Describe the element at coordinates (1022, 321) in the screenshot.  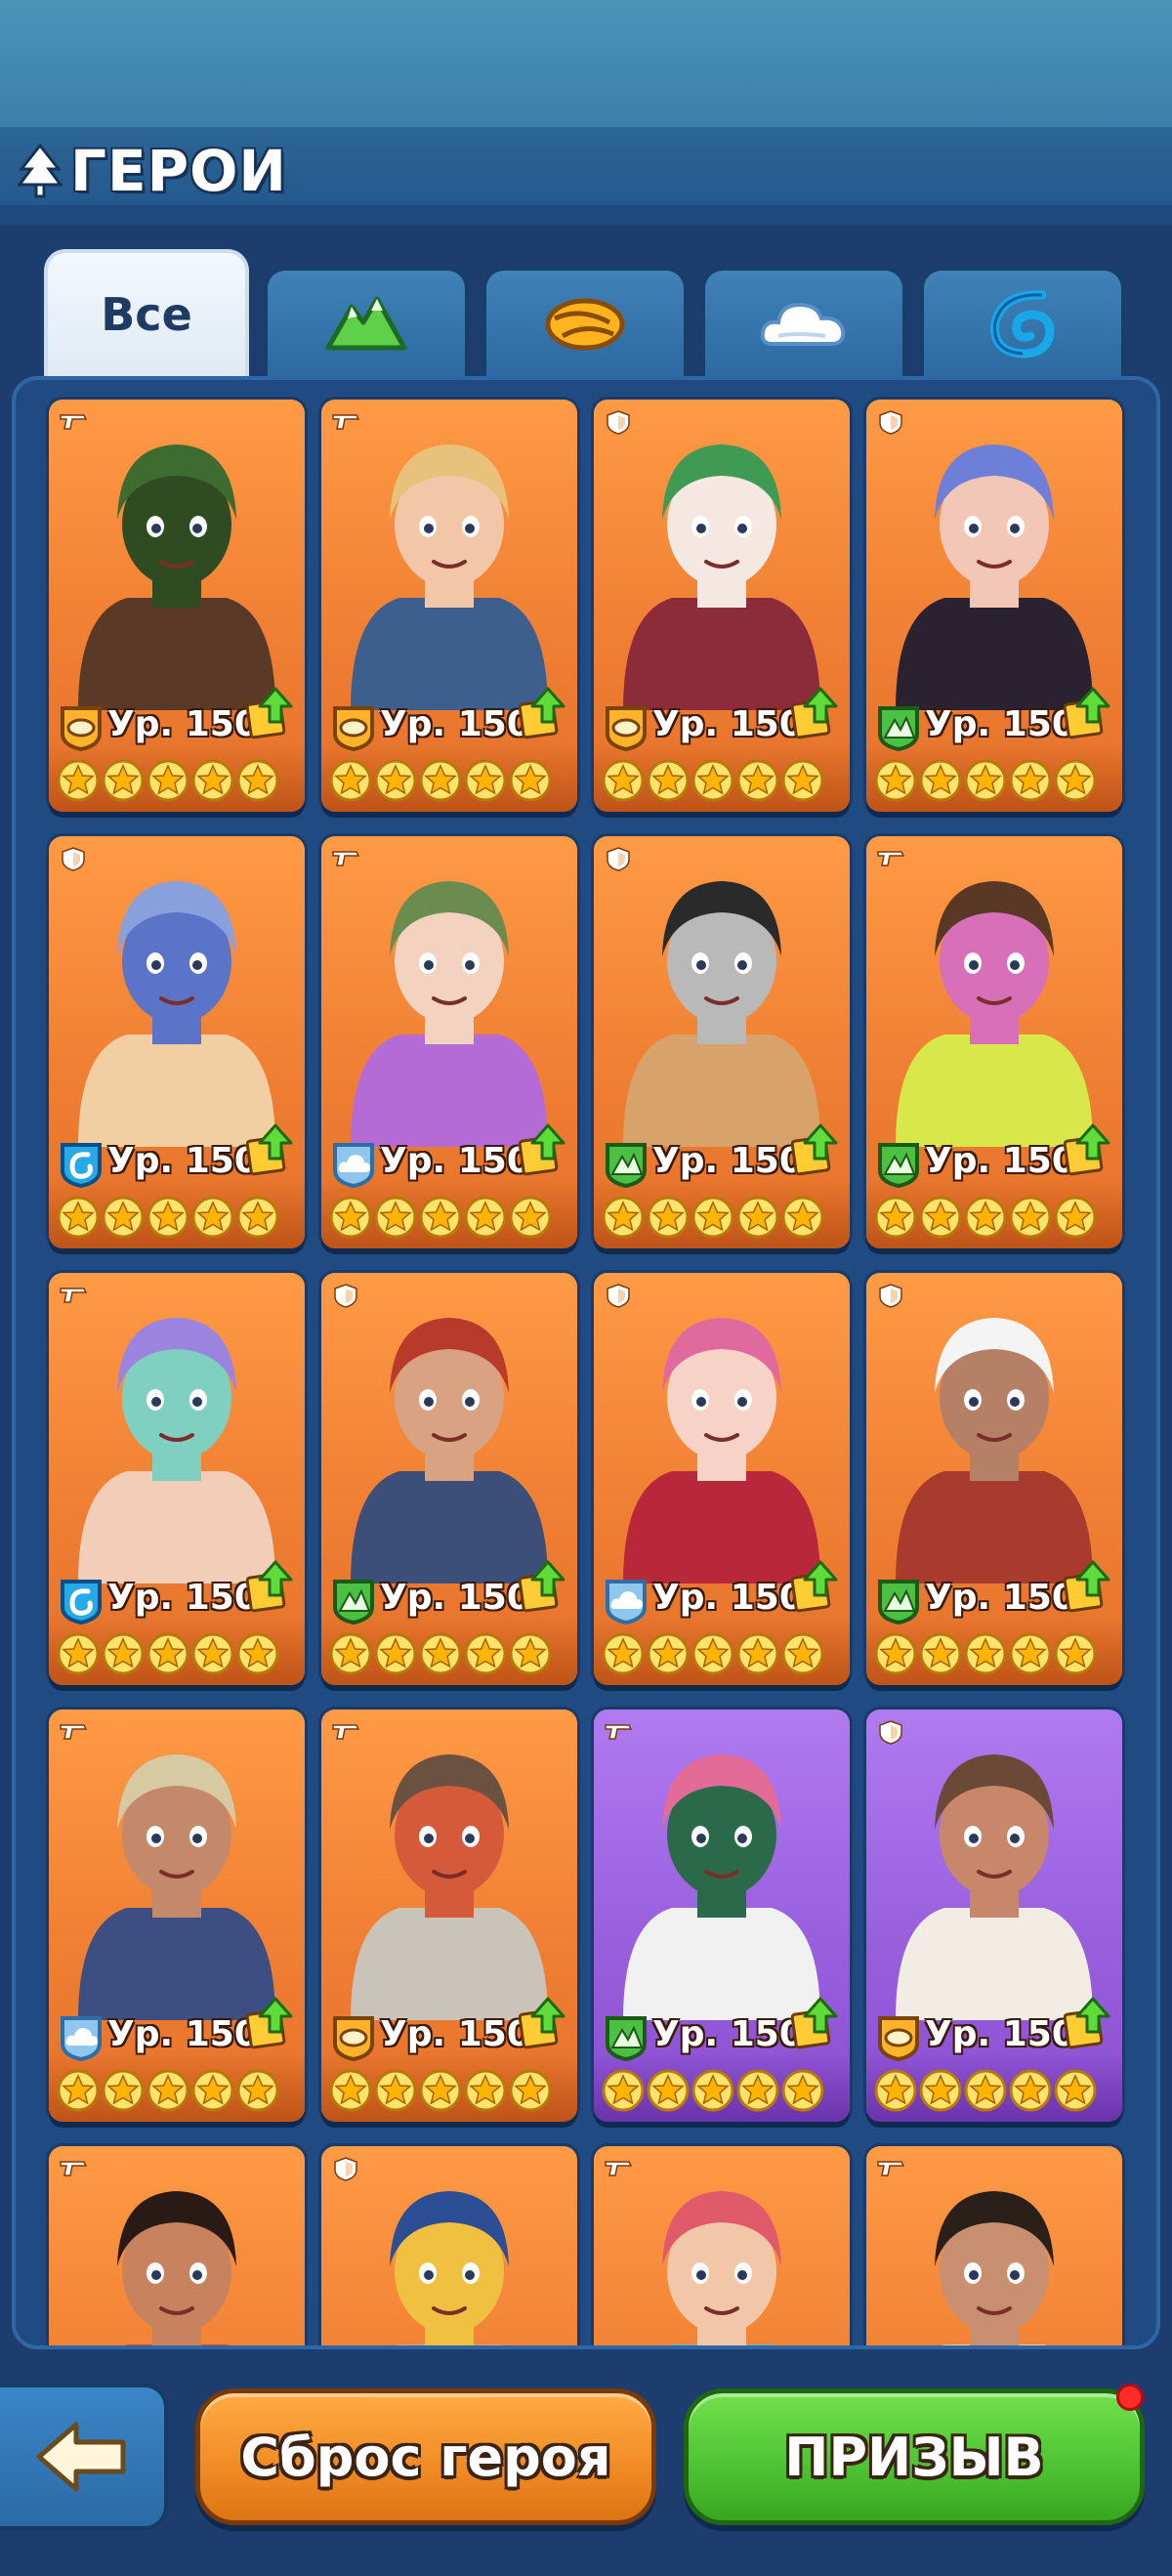
I see `tab-water` at that location.